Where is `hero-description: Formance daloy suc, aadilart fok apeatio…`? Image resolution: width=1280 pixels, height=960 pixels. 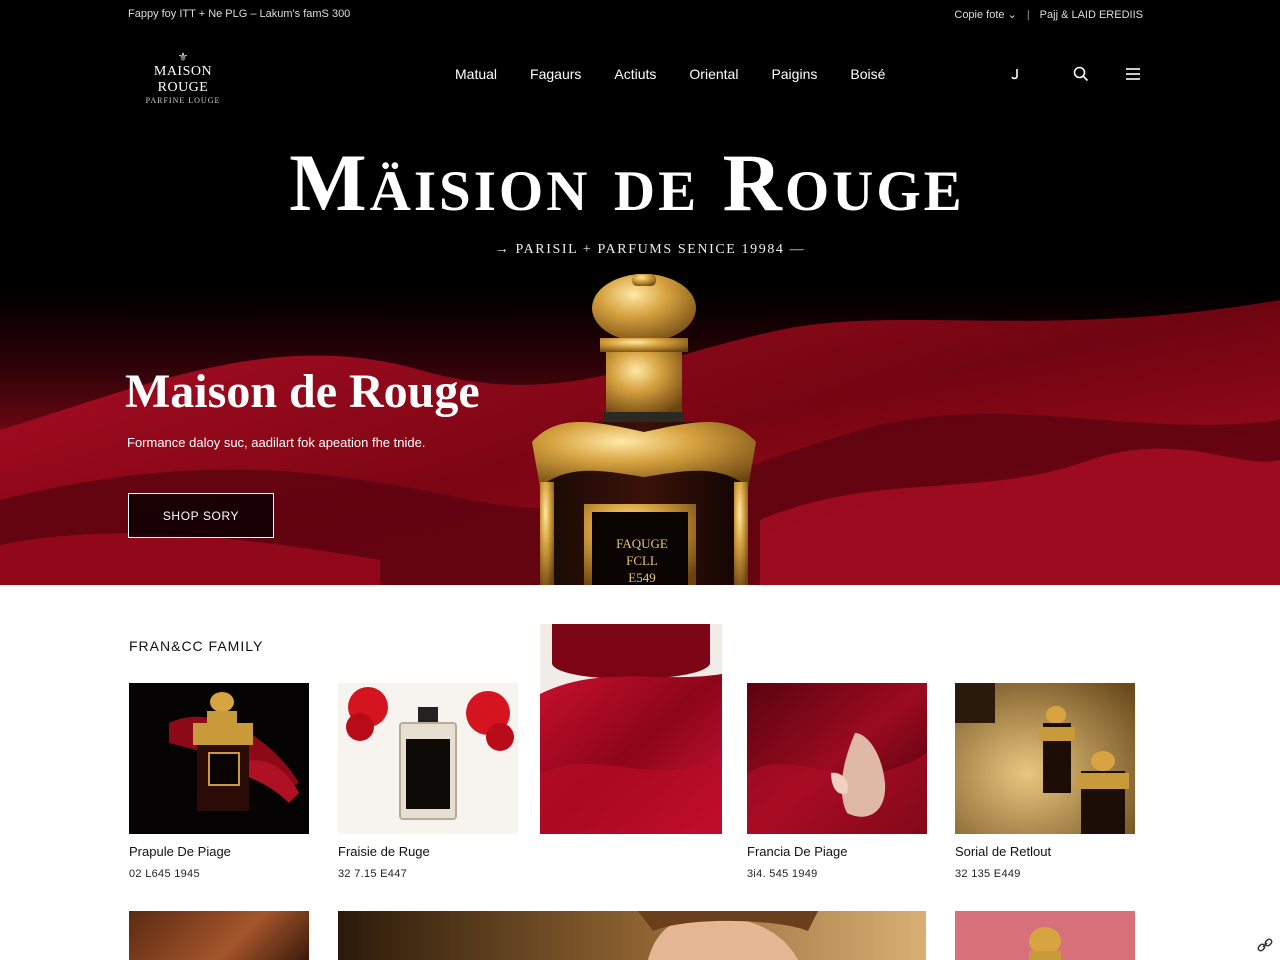 hero-description: Formance daloy suc, aadilart fok apeatio… is located at coordinates (276, 442).